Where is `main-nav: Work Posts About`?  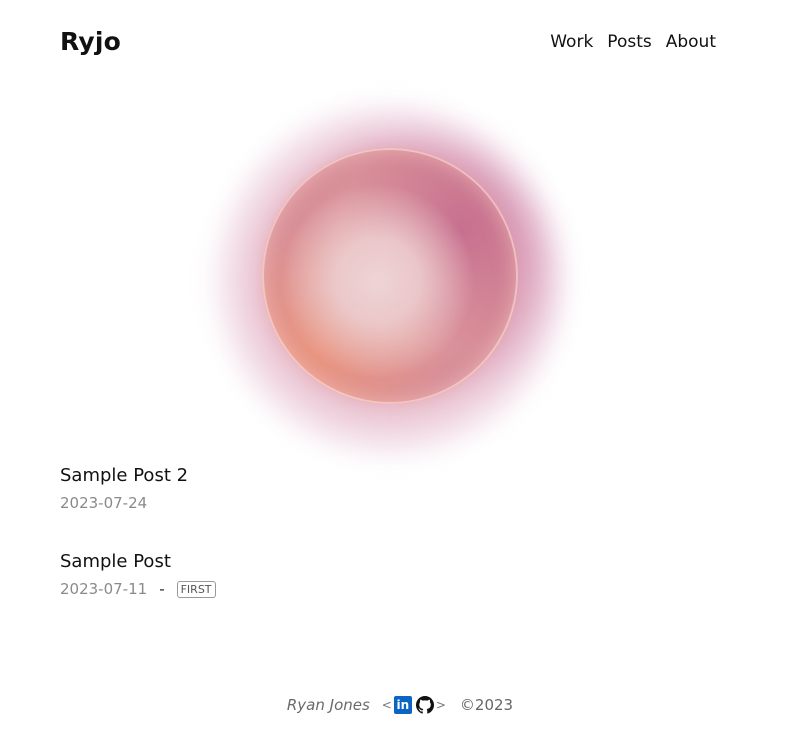 main-nav: Work Posts About is located at coordinates (633, 42).